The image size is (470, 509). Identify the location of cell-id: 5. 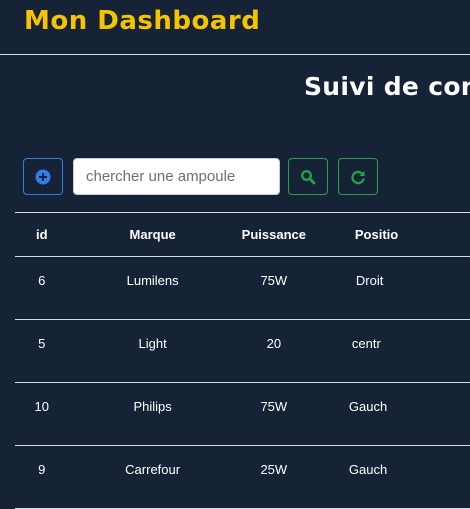
(42, 351).